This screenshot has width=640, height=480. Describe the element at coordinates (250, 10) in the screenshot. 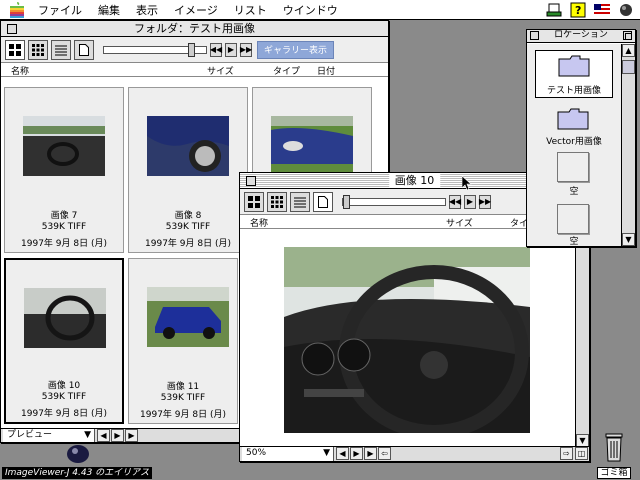

I see `menu-list: リスト` at that location.